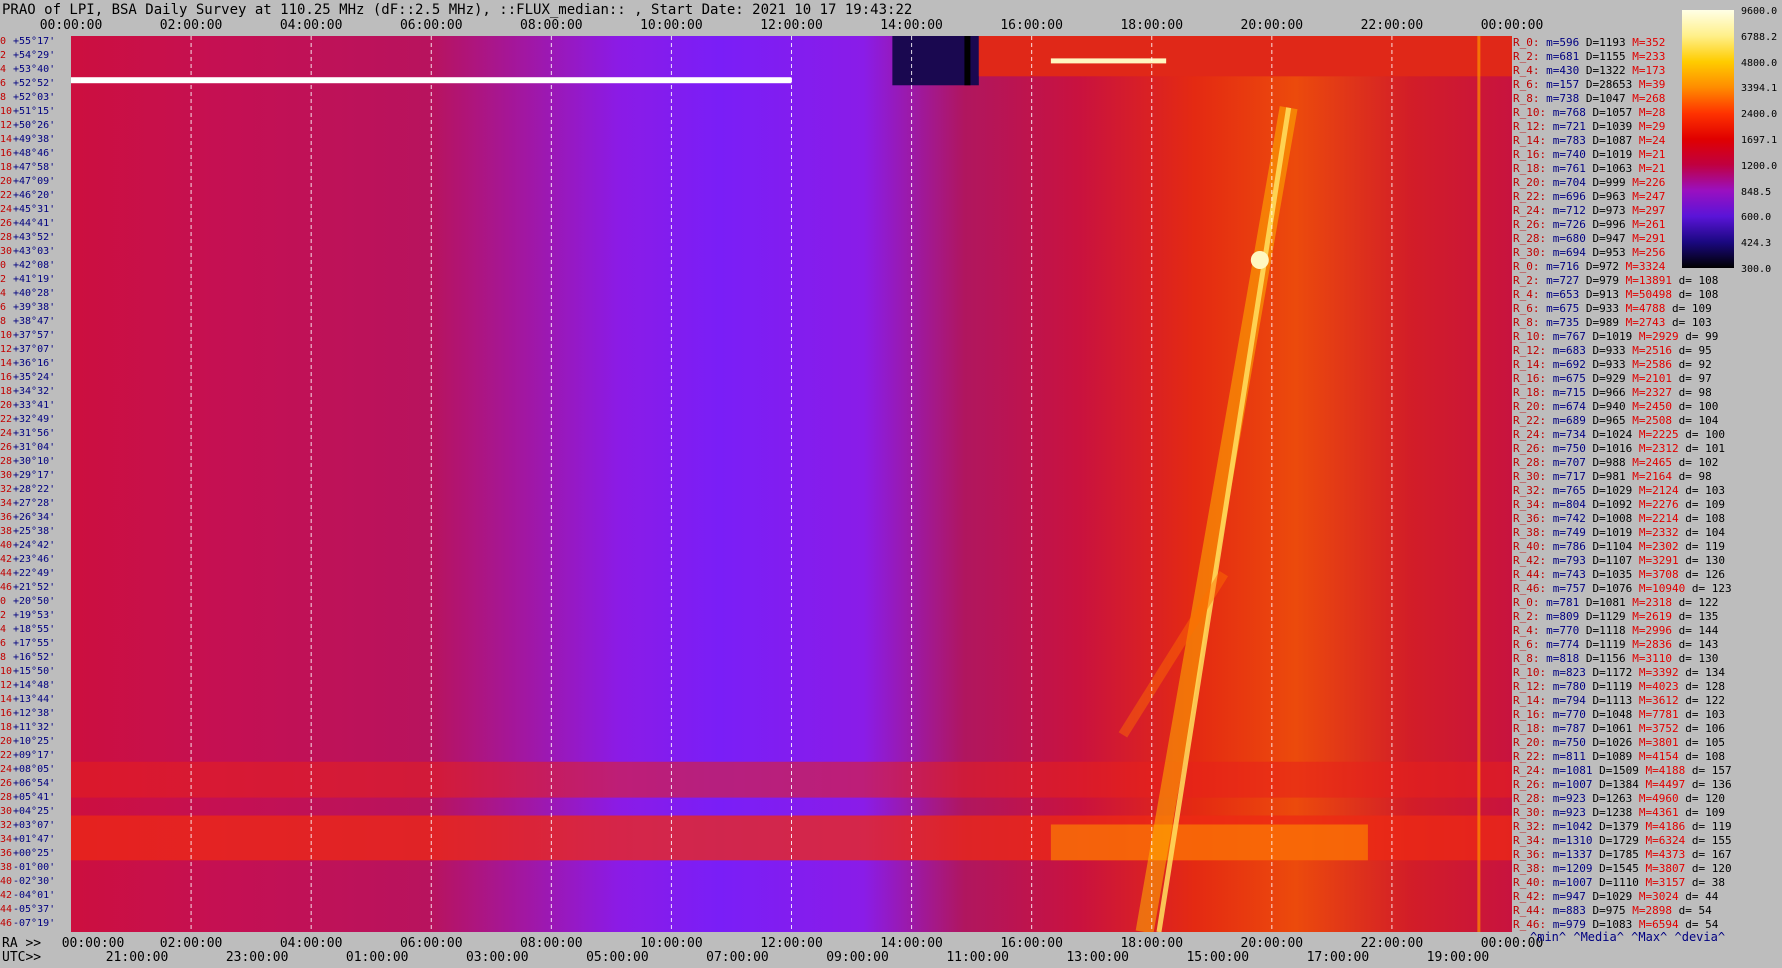 The image size is (1782, 968). Describe the element at coordinates (1566, 504) in the screenshot. I see `stat-mn: m=804` at that location.